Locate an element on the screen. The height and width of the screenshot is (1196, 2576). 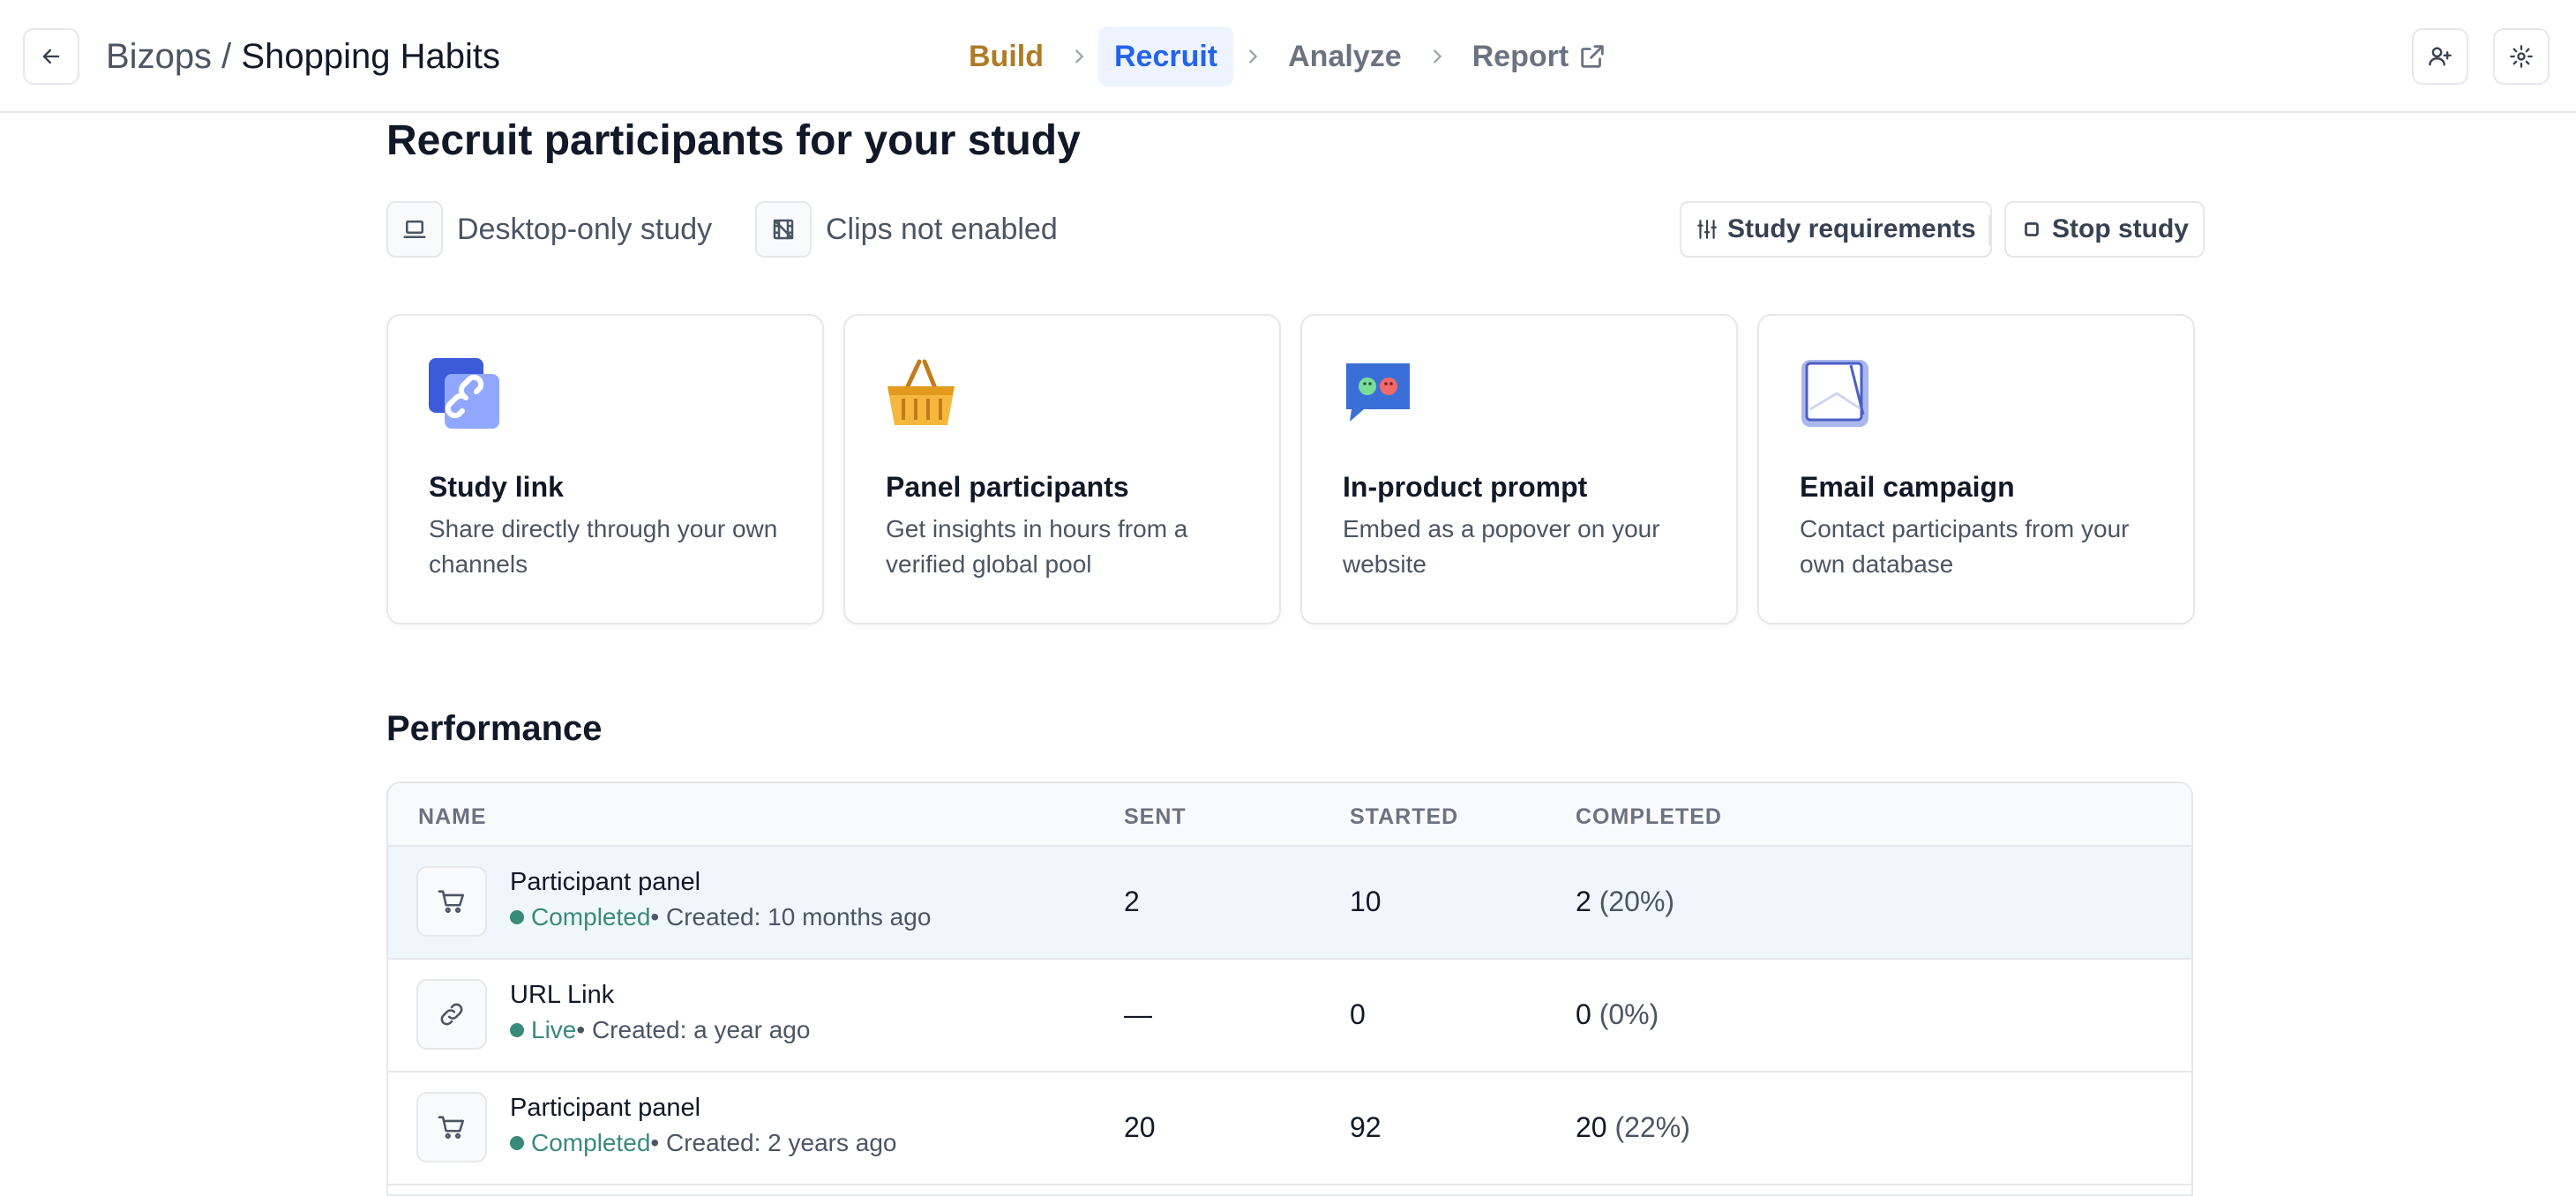
stop-icon is located at coordinates (2032, 229).